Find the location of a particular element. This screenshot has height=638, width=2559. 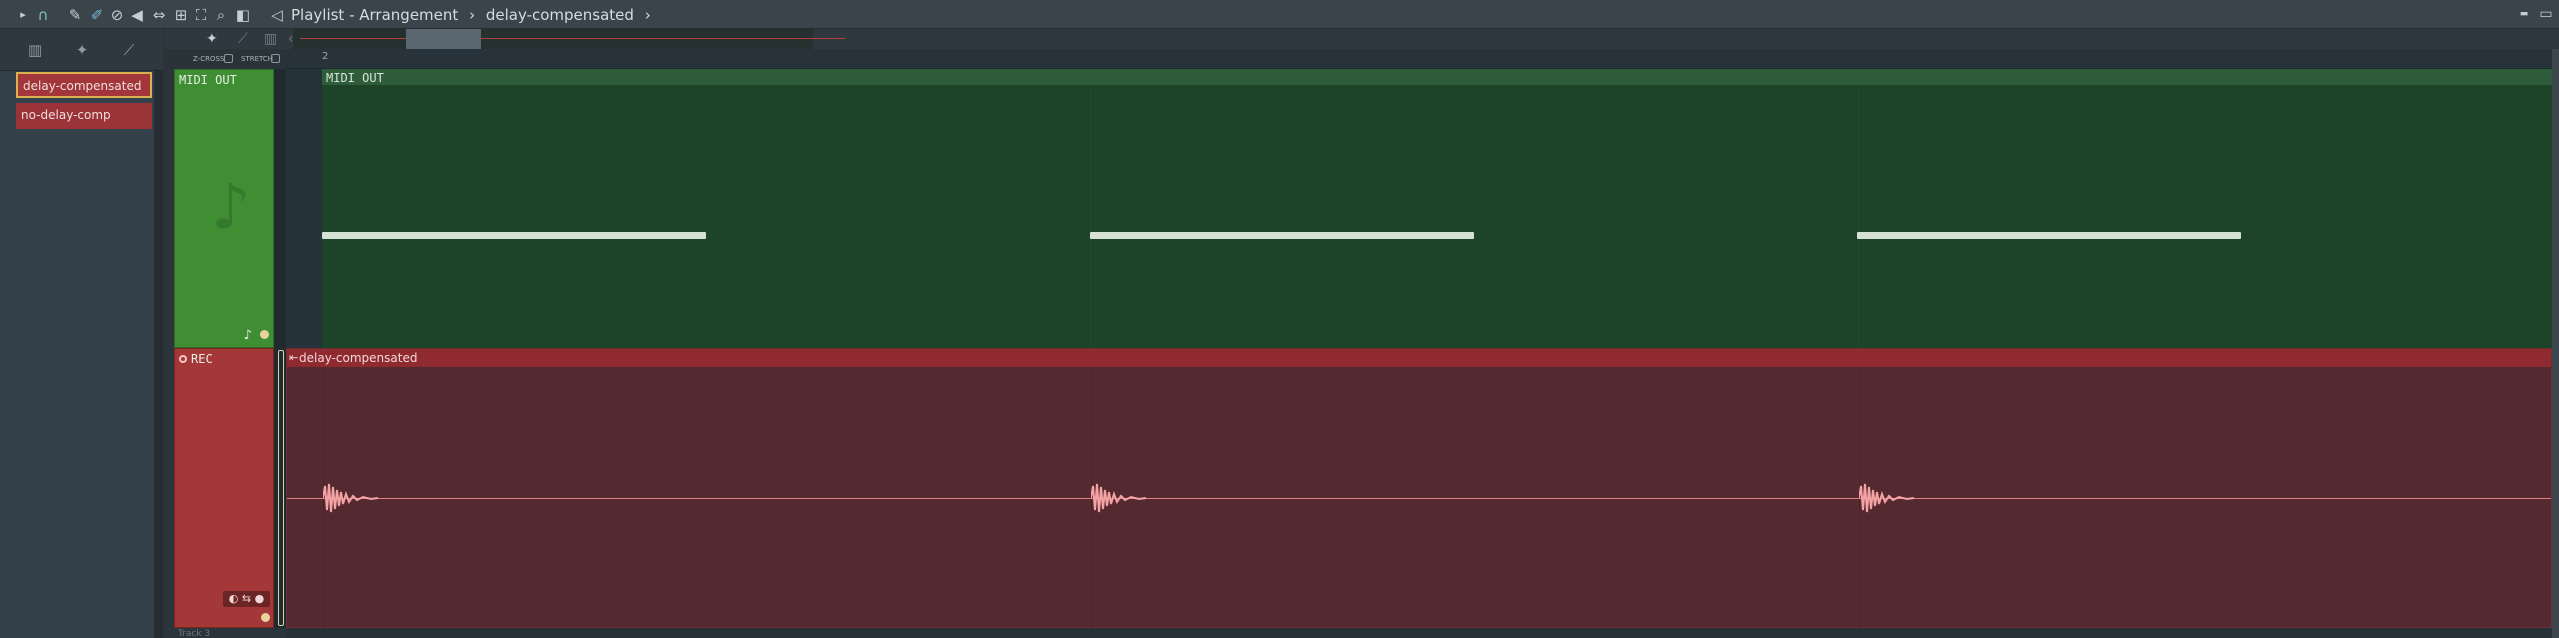

pattern-clips-icon: ▥ is located at coordinates (35, 50).